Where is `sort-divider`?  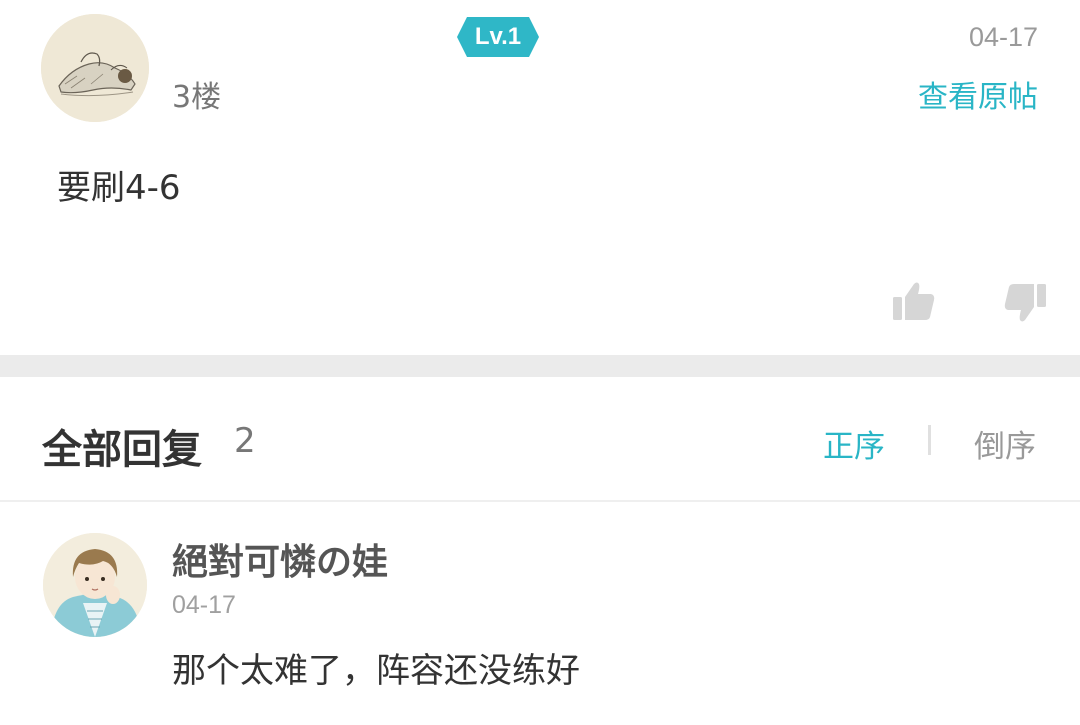 sort-divider is located at coordinates (929, 440).